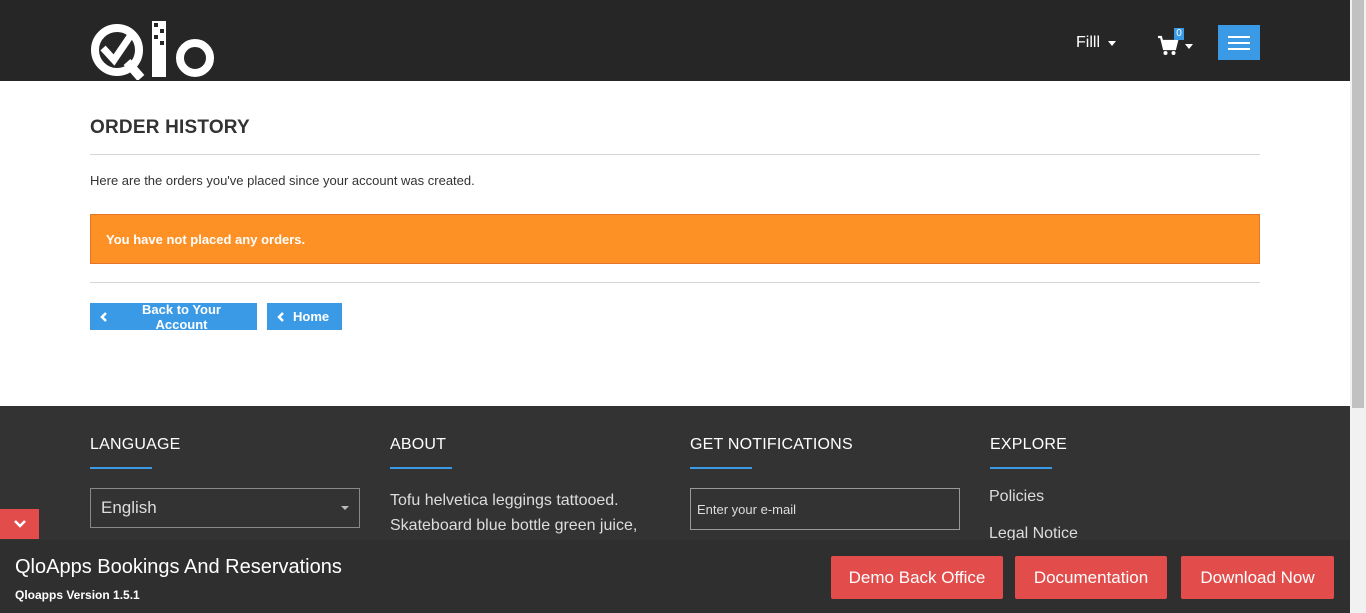  Describe the element at coordinates (1028, 444) in the screenshot. I see `explore-heading: EXPLORE` at that location.